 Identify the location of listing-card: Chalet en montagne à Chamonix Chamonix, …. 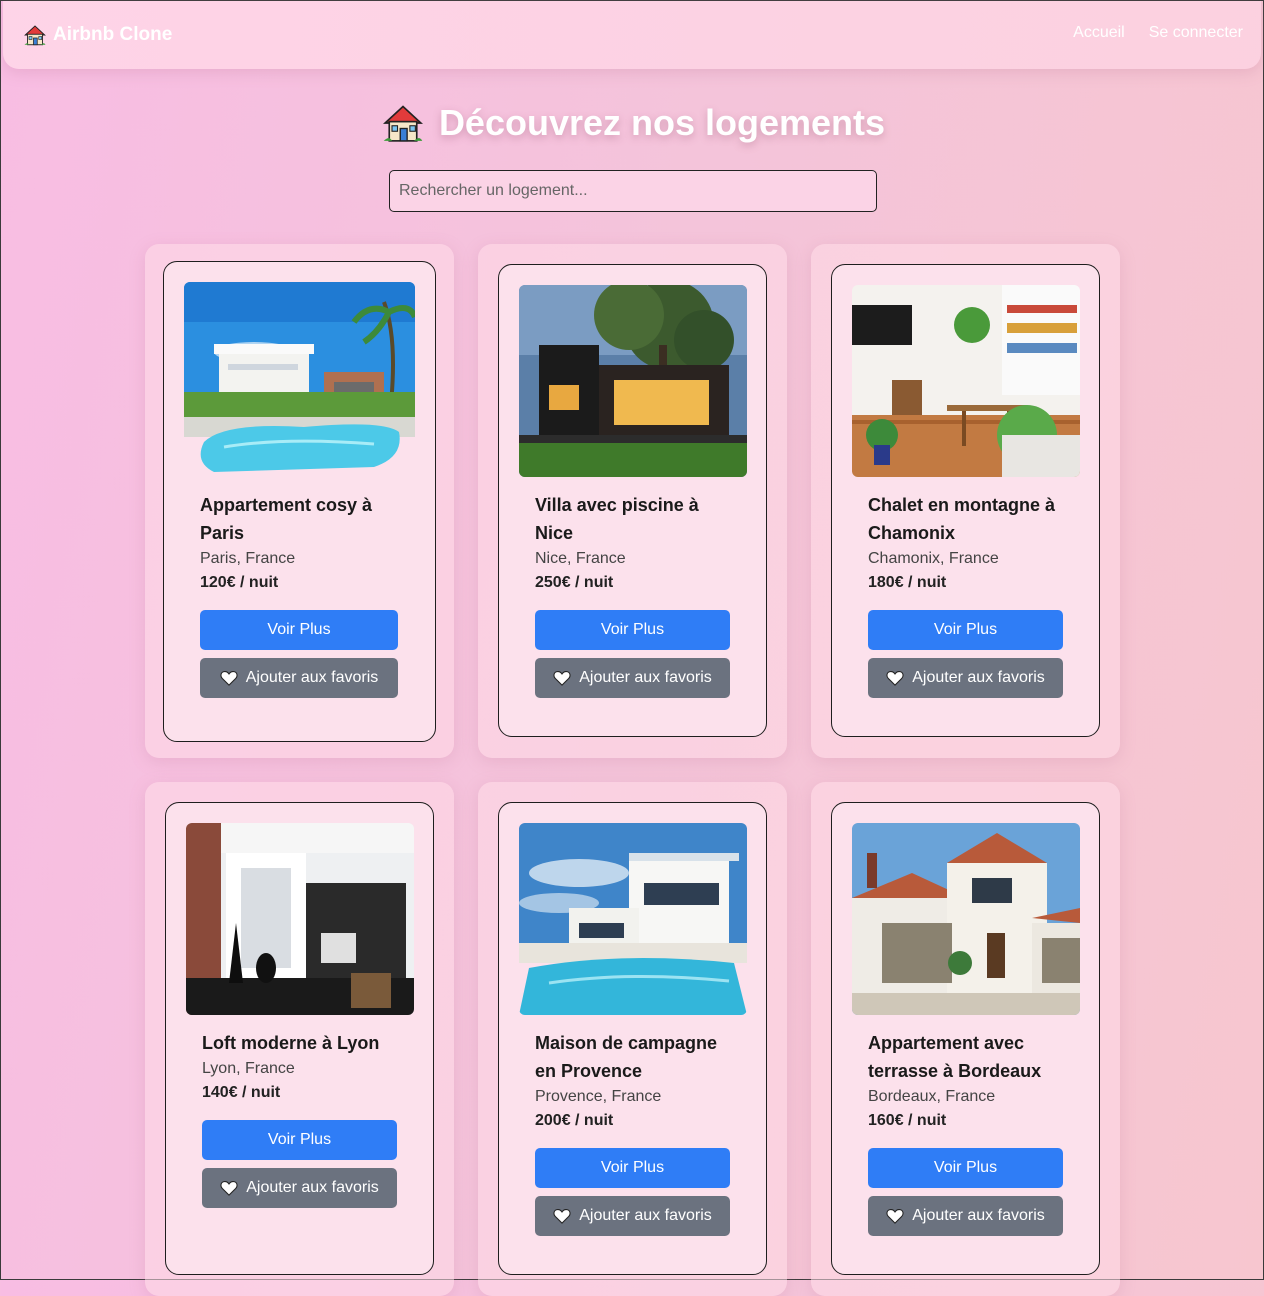
(965, 500).